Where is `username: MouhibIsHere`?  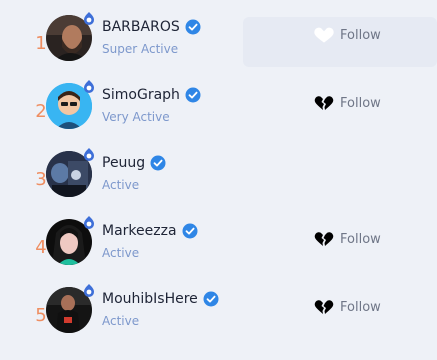
username: MouhibIsHere is located at coordinates (150, 299).